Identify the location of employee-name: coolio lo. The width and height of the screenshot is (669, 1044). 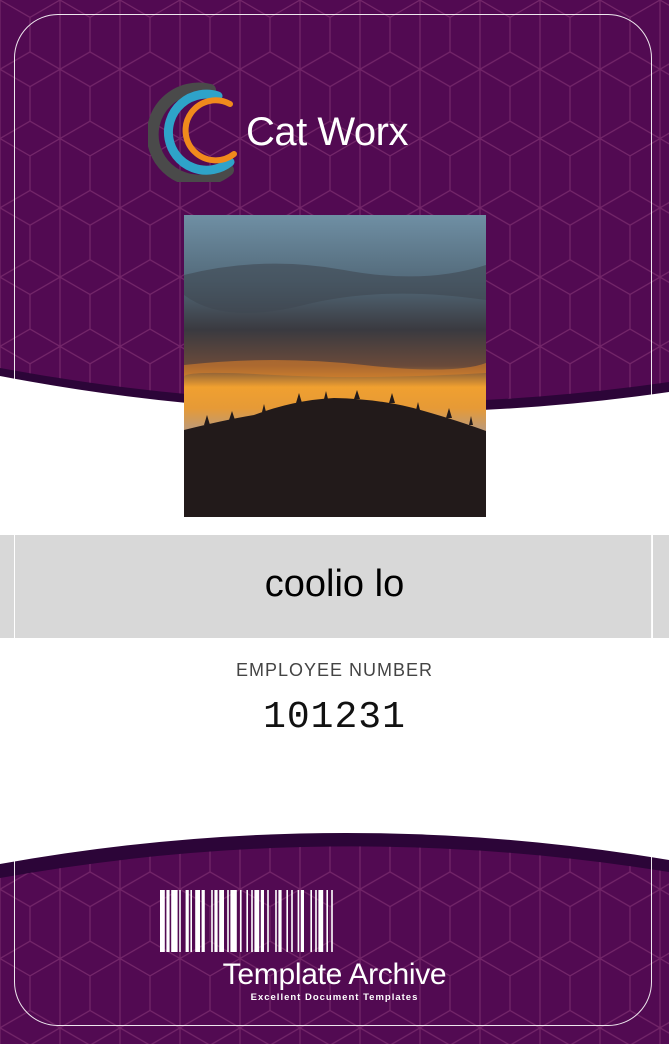
(334, 584).